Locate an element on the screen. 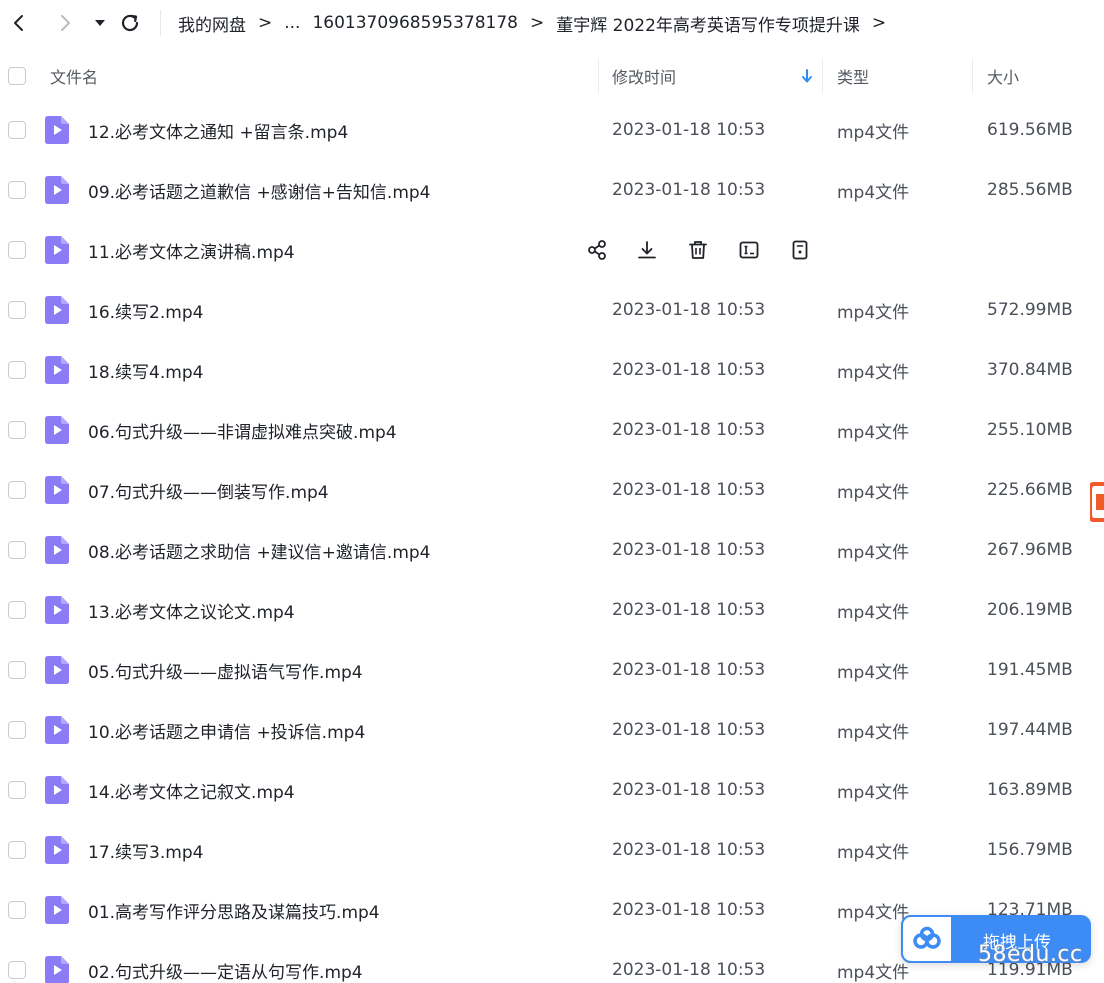 Image resolution: width=1104 pixels, height=983 pixels. refresh-icon is located at coordinates (130, 23).